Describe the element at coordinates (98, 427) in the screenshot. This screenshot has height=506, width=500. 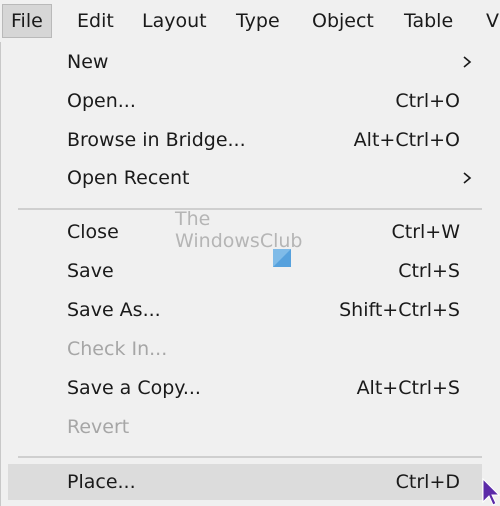
I see `menu-item-label: Revert` at that location.